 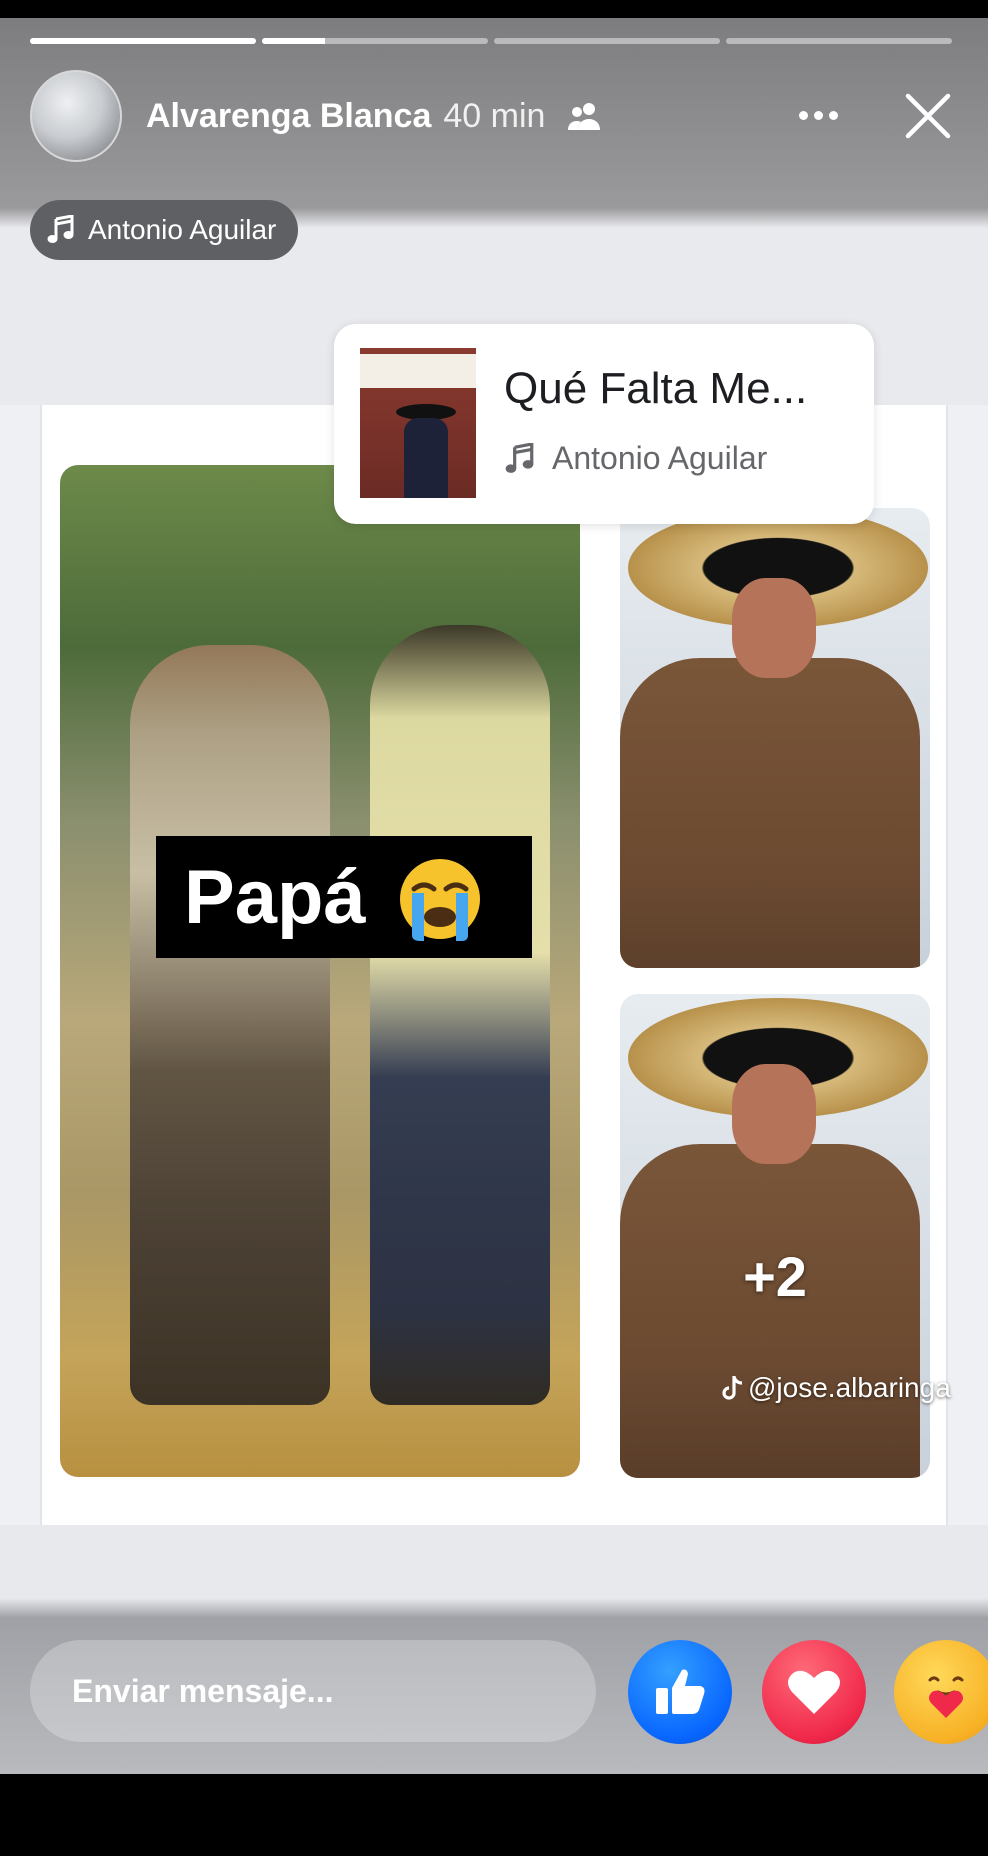 I want to click on song-sticker: Qué Falta Me... Antonio Aguilar, so click(x=604, y=424).